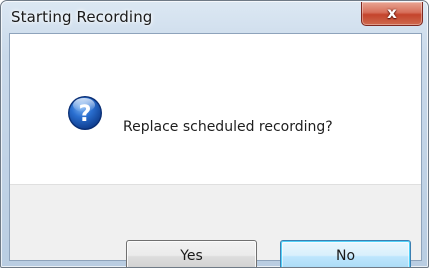 The width and height of the screenshot is (431, 270). I want to click on yes-button-label: Yes, so click(191, 256).